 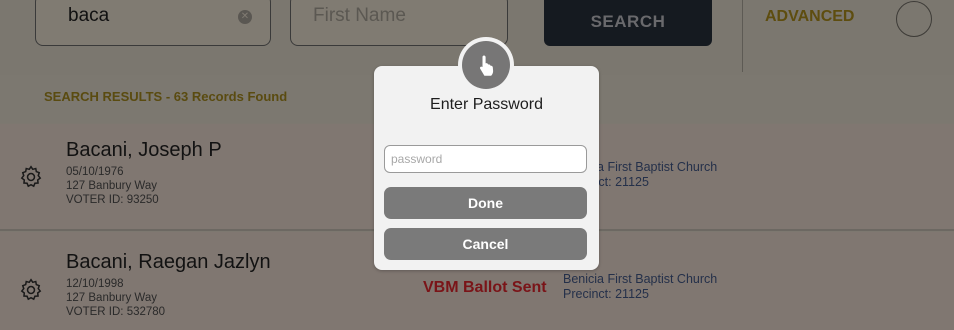 I want to click on last-name-field: baca ✕, so click(x=153, y=23).